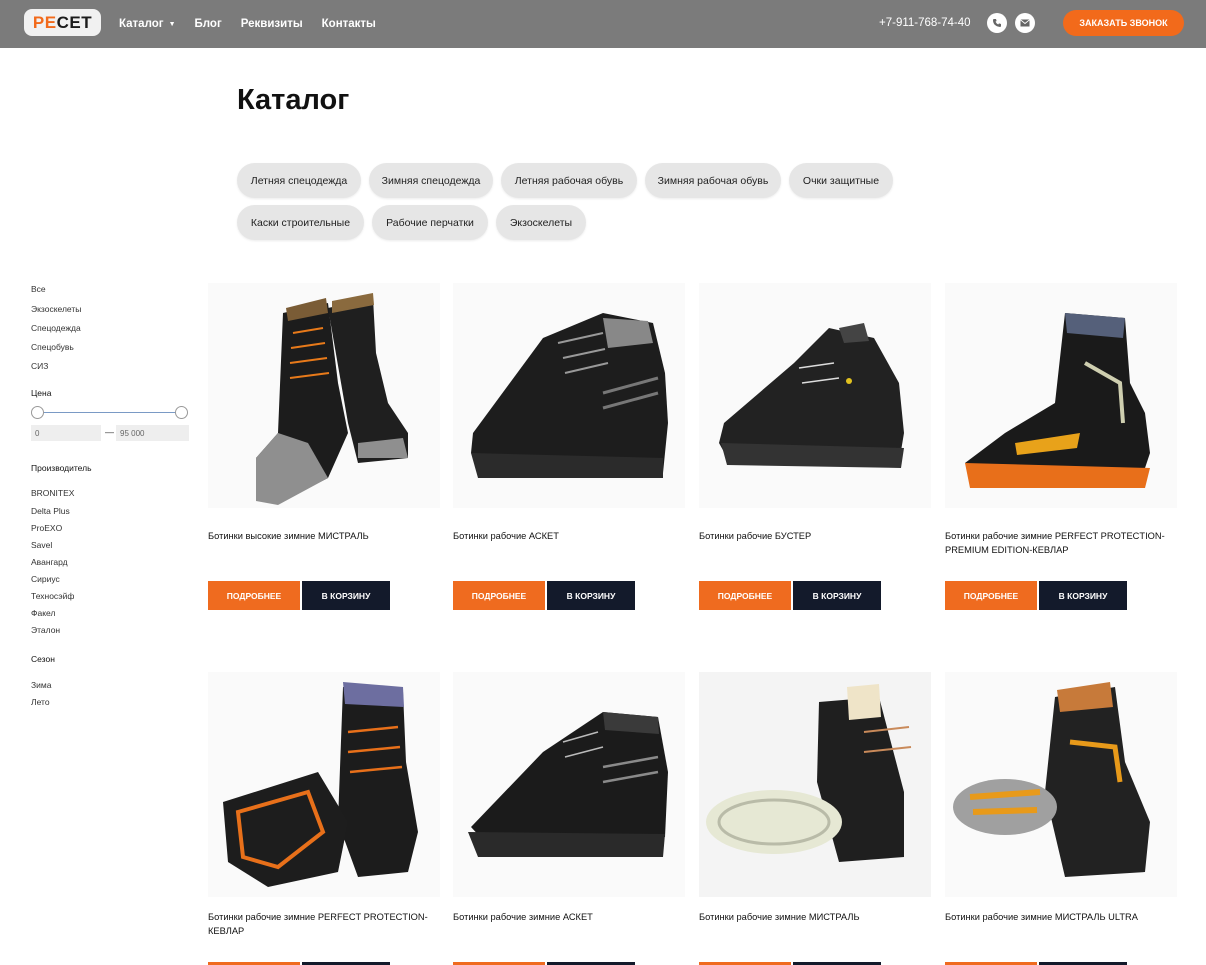  Describe the element at coordinates (925, 23) in the screenshot. I see `phone-number: +7-911-768-74-40` at that location.